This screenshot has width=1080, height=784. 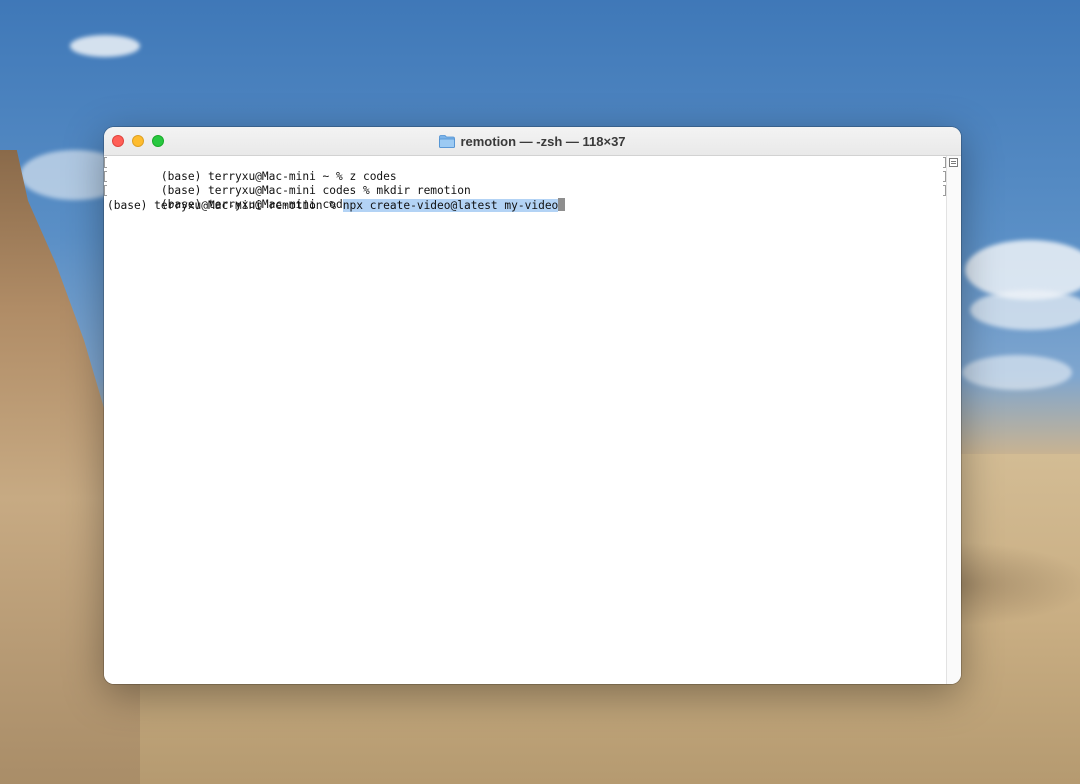 What do you see at coordinates (450, 205) in the screenshot?
I see `selected-command: npx create-video@latest my-video` at bounding box center [450, 205].